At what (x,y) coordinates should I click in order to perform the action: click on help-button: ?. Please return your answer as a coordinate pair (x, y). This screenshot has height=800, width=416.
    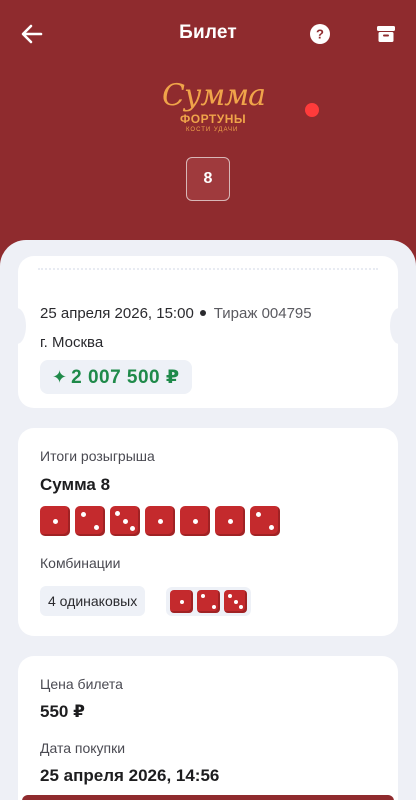
    Looking at the image, I should click on (320, 34).